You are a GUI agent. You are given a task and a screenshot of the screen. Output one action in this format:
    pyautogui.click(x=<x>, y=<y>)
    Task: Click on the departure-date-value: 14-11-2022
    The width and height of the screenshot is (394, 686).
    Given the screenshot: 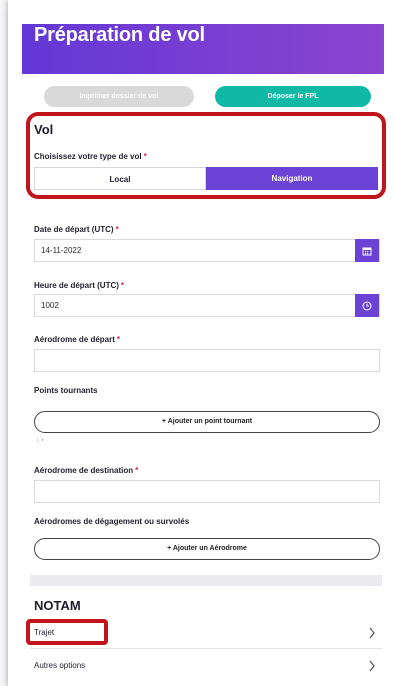 What is the action you would take?
    pyautogui.click(x=61, y=250)
    